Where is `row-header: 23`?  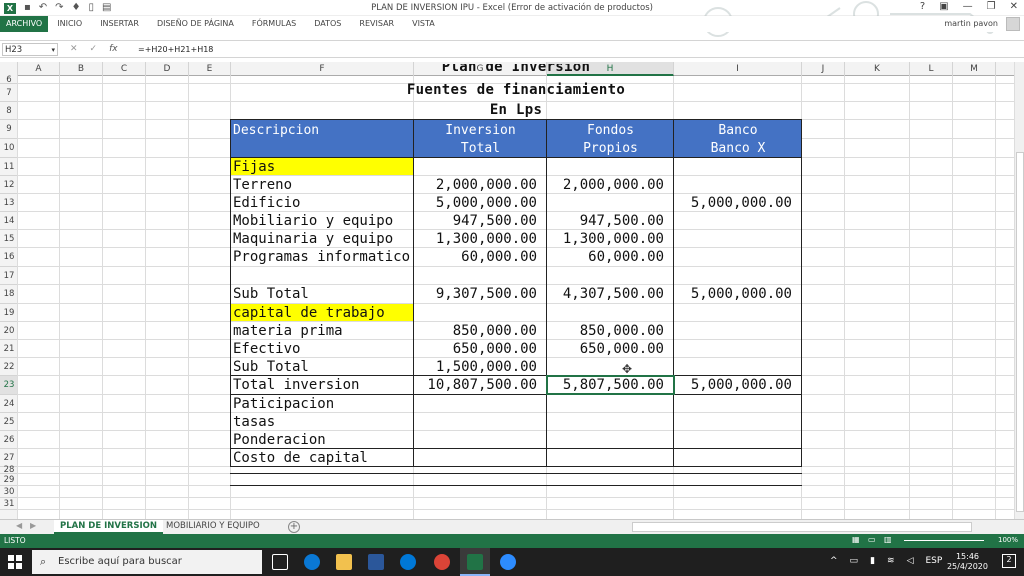 row-header: 23 is located at coordinates (9, 385).